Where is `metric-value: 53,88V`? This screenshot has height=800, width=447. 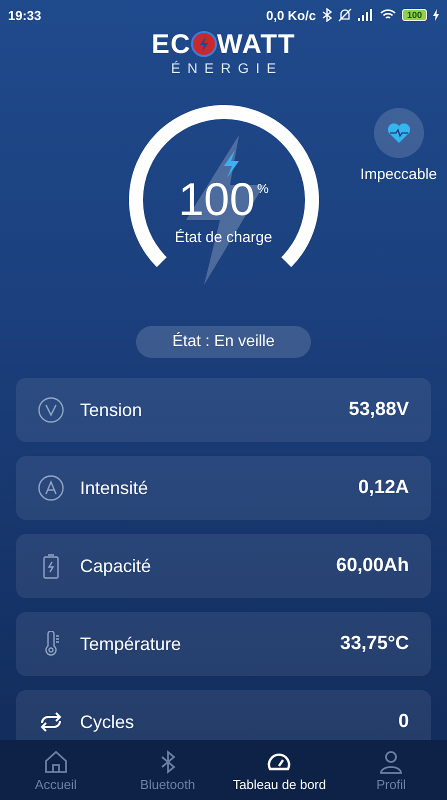
metric-value: 53,88V is located at coordinates (378, 410).